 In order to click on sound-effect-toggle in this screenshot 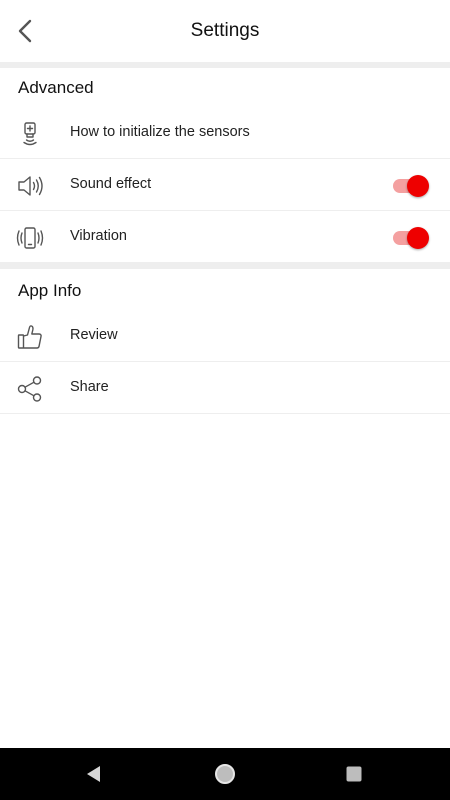, I will do `click(410, 185)`.